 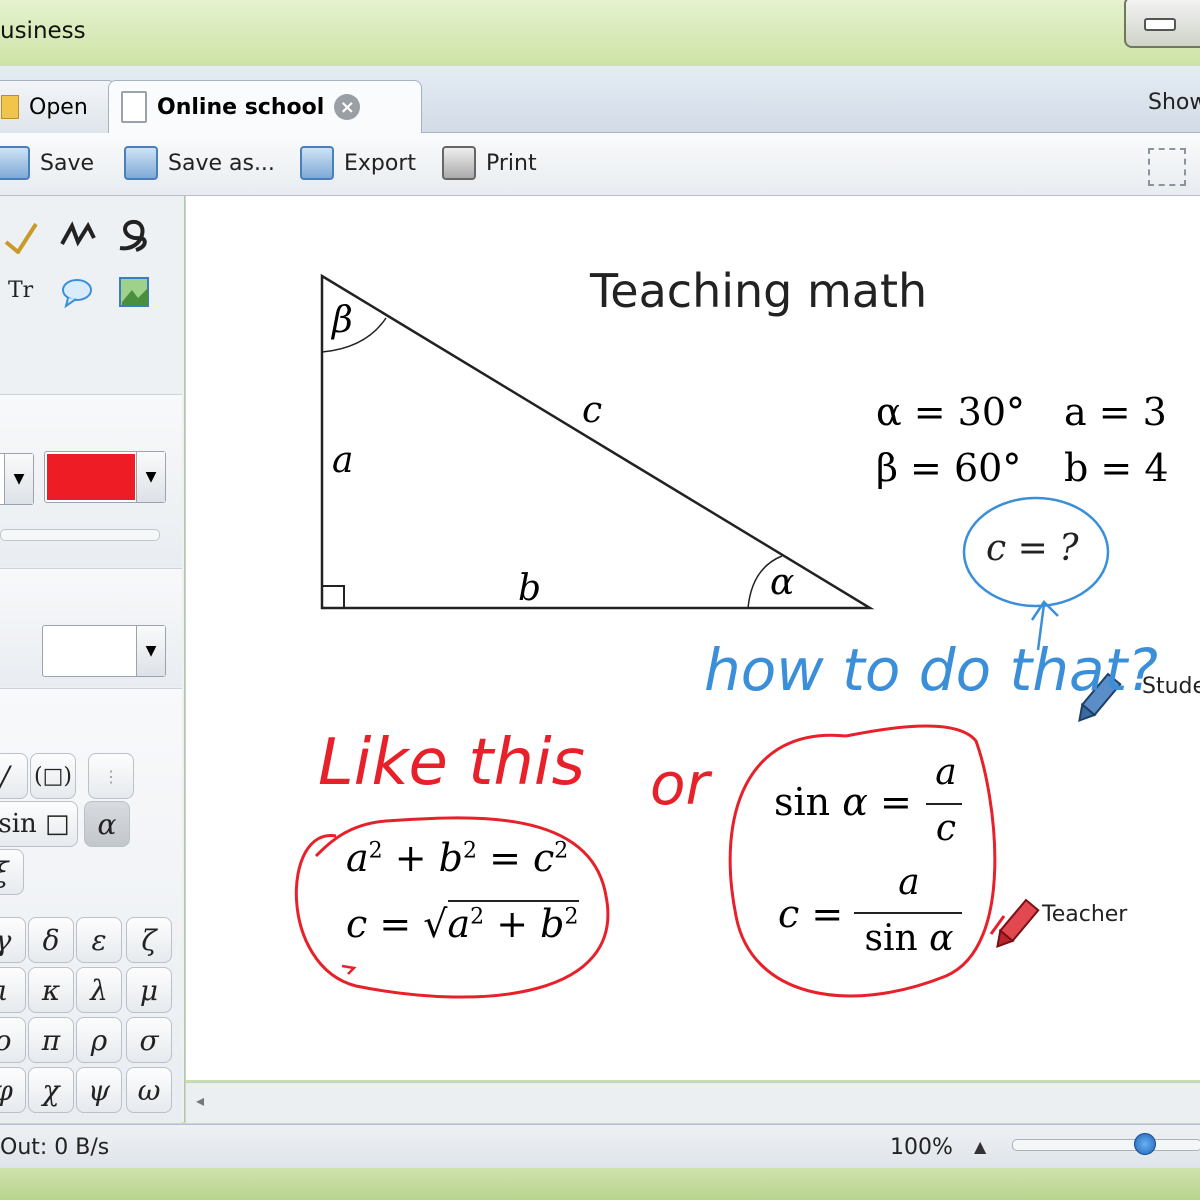 I want to click on tab-online-school: Online school ×, so click(x=265, y=106).